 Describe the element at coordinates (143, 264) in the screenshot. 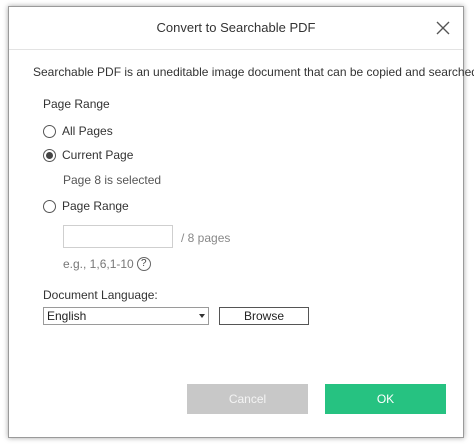

I see `help-icon: ?` at that location.